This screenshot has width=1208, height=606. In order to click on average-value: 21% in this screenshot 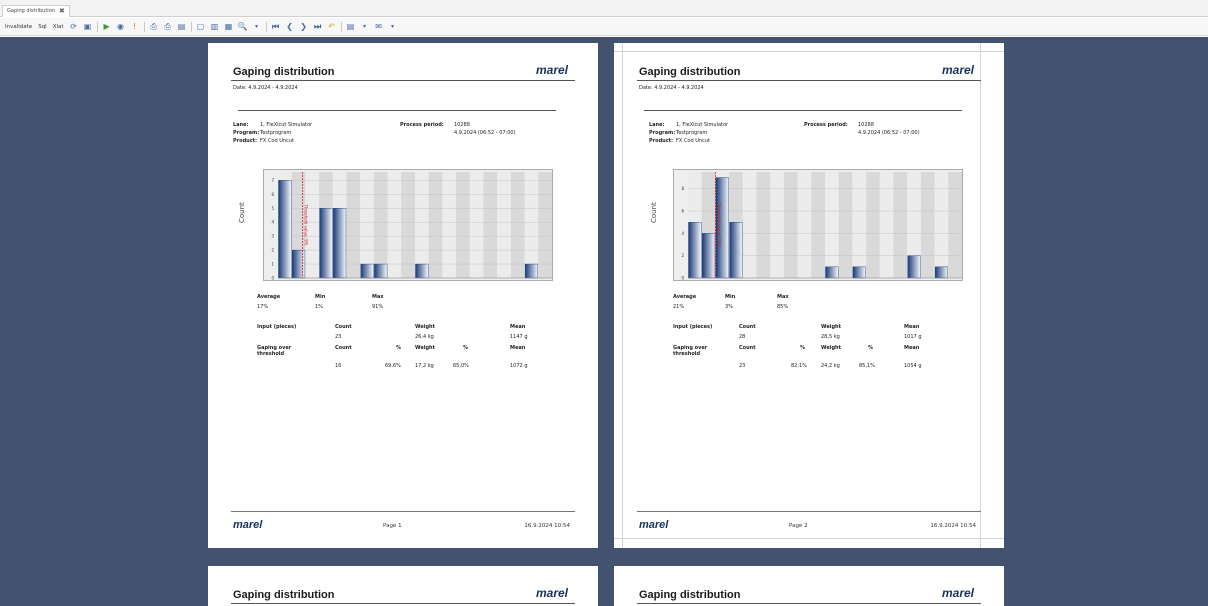, I will do `click(679, 307)`.